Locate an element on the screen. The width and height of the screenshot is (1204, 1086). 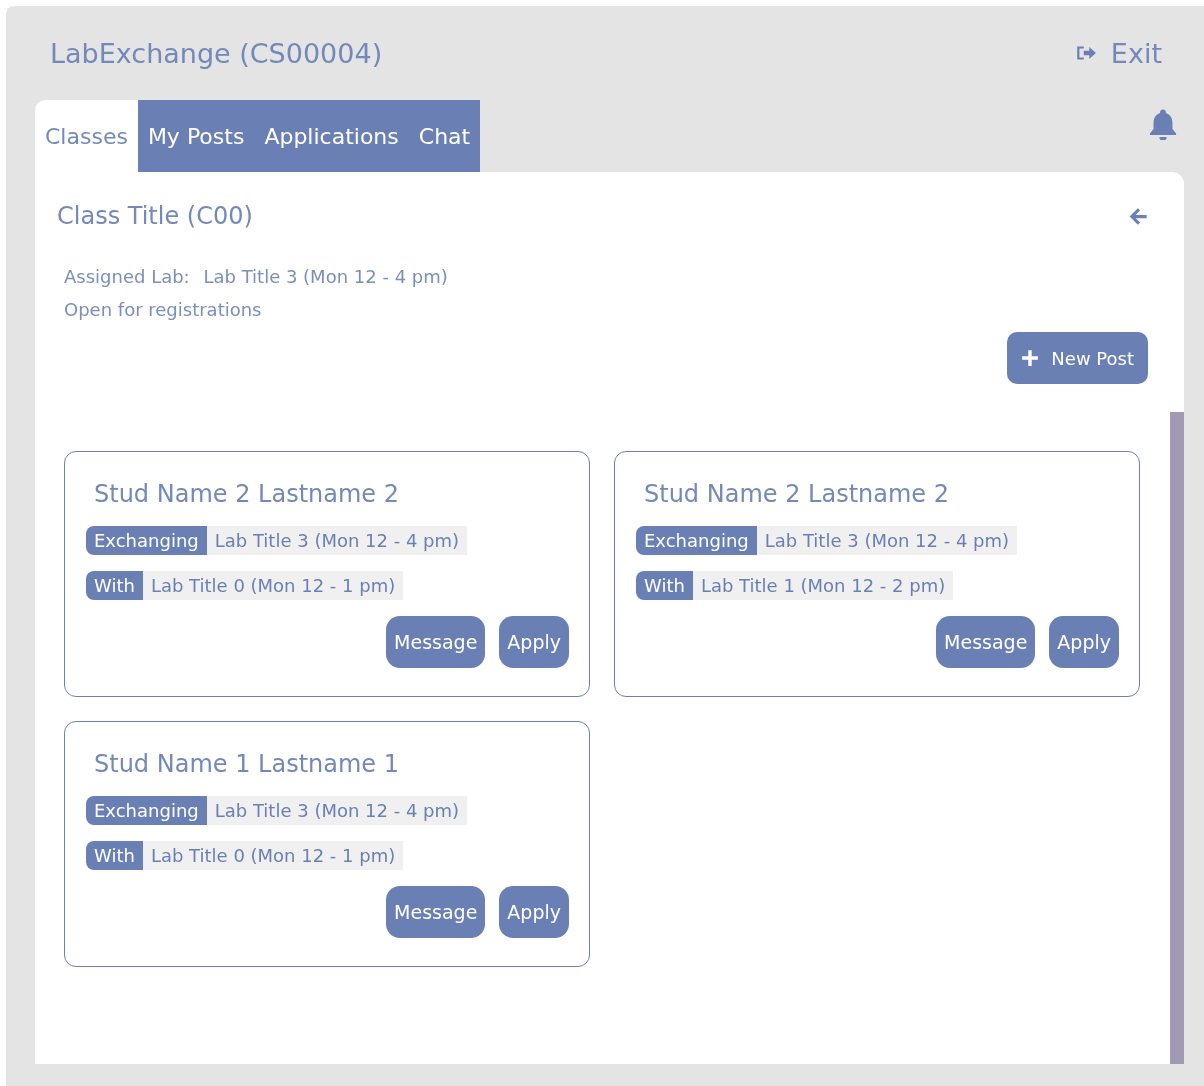
tab: Classes is located at coordinates (86, 136).